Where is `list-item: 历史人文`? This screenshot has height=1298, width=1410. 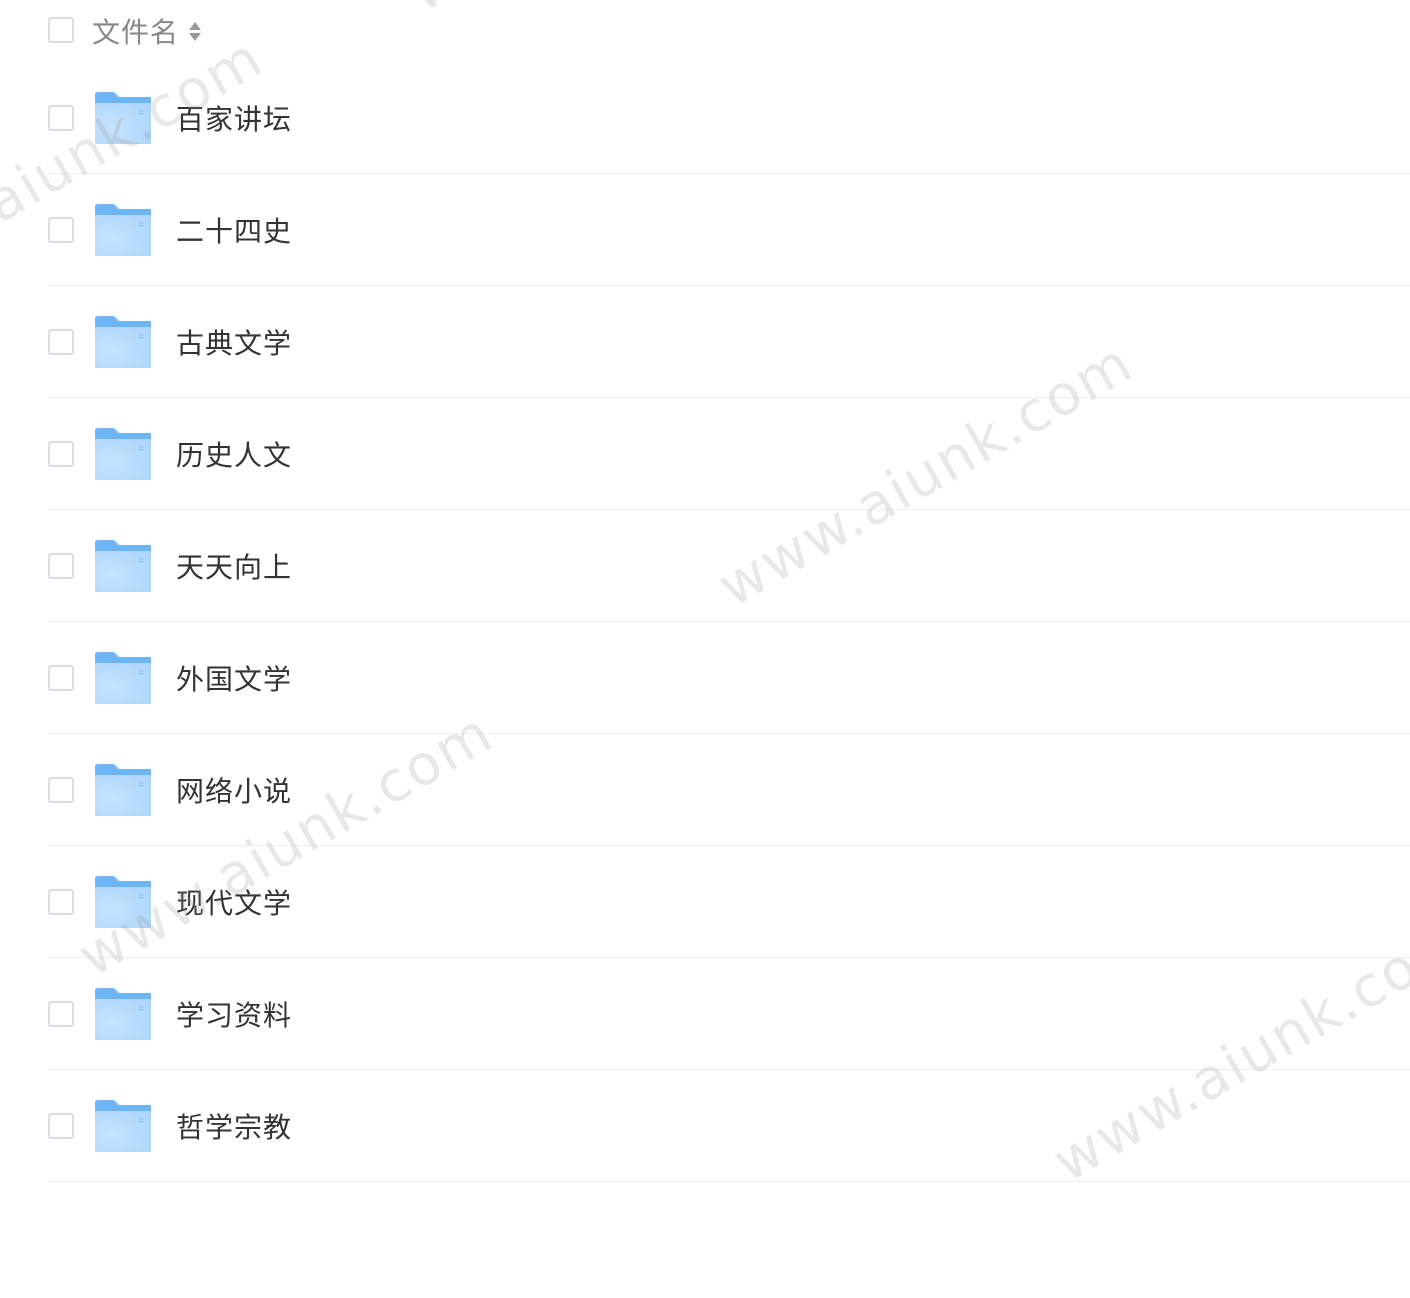 list-item: 历史人文 is located at coordinates (729, 454).